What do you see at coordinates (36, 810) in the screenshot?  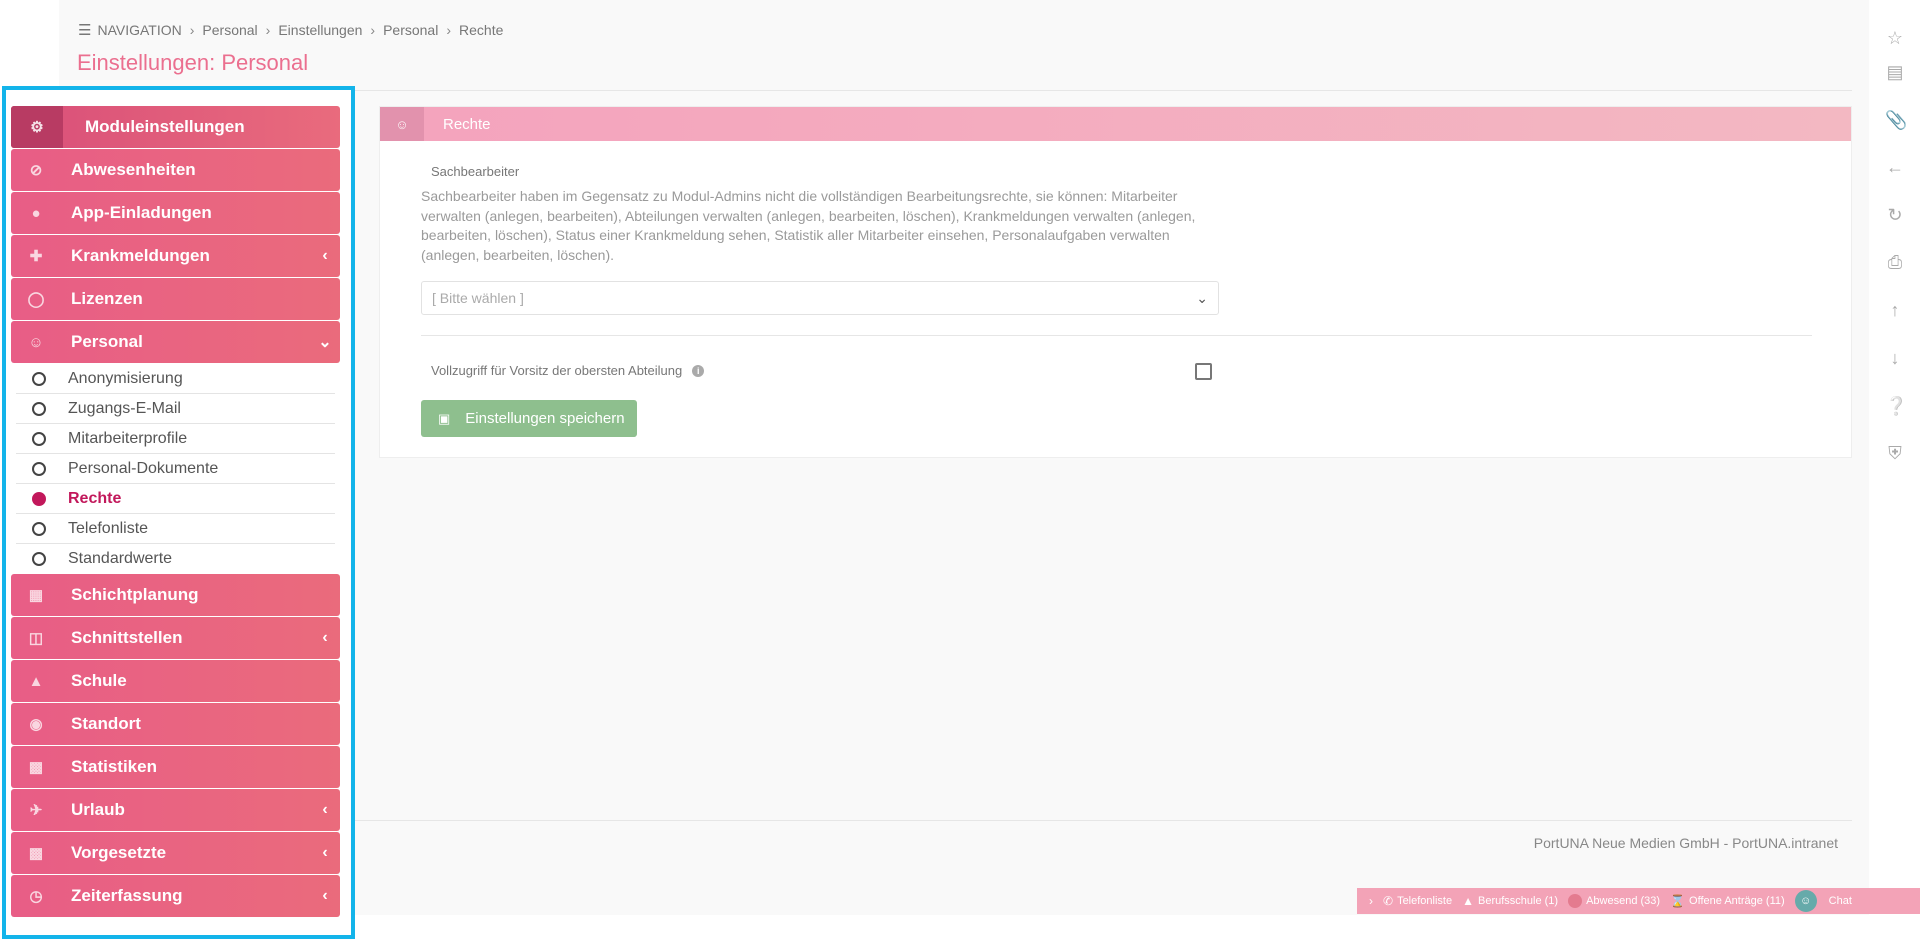 I see `plane-icon: ✈` at bounding box center [36, 810].